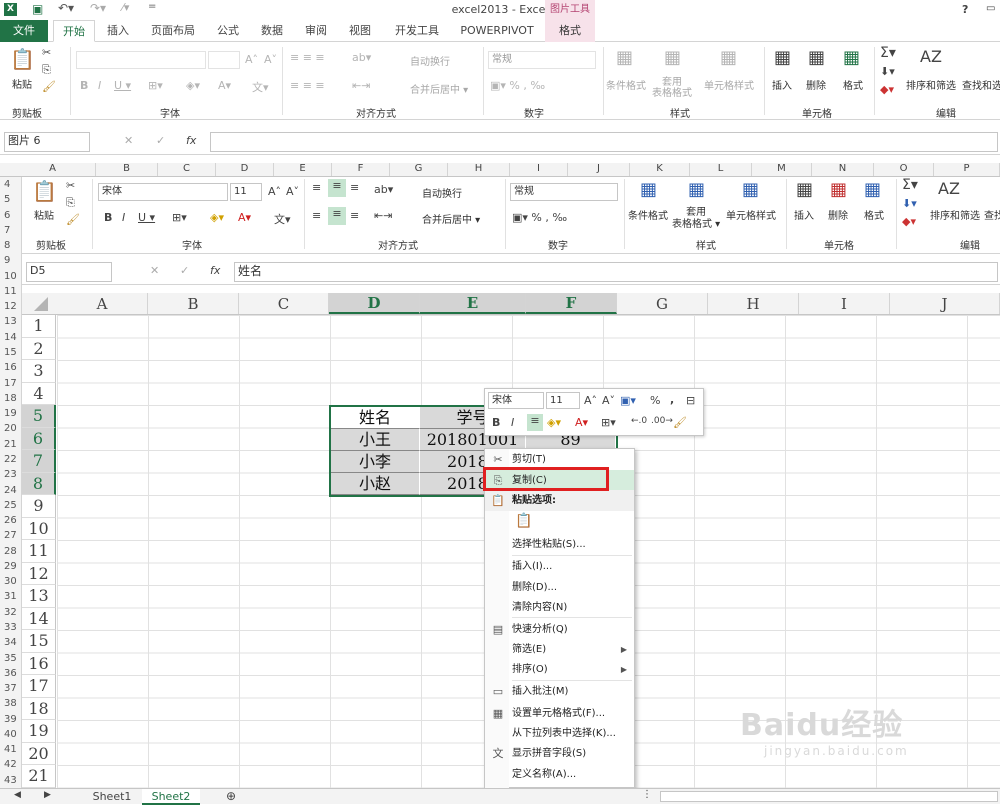  Describe the element at coordinates (39, 776) in the screenshot. I see `row-header: 21` at that location.